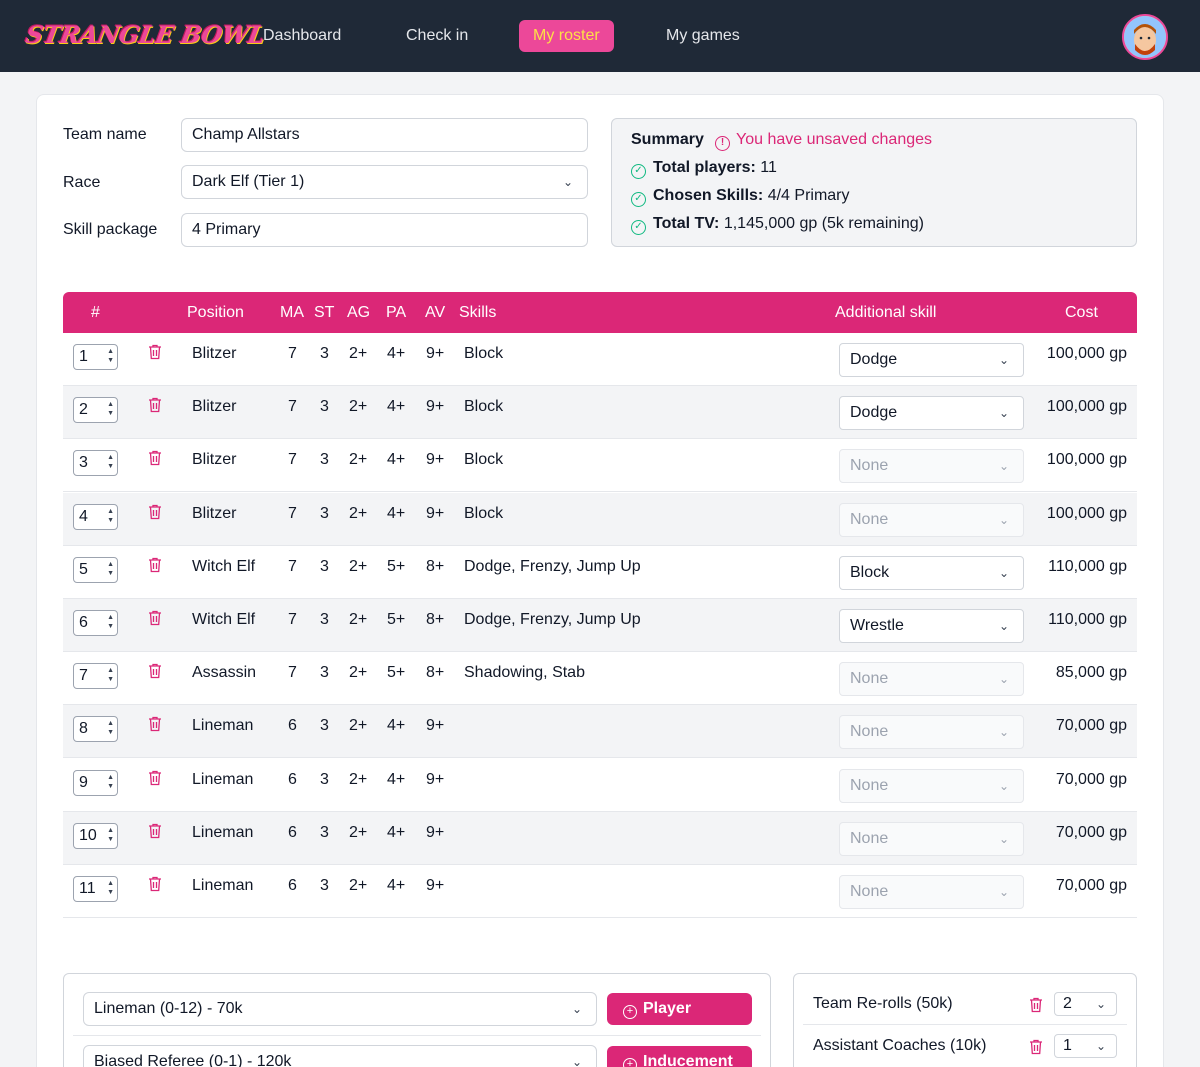  Describe the element at coordinates (1091, 726) in the screenshot. I see `cost-cell: 70,000 gp` at that location.